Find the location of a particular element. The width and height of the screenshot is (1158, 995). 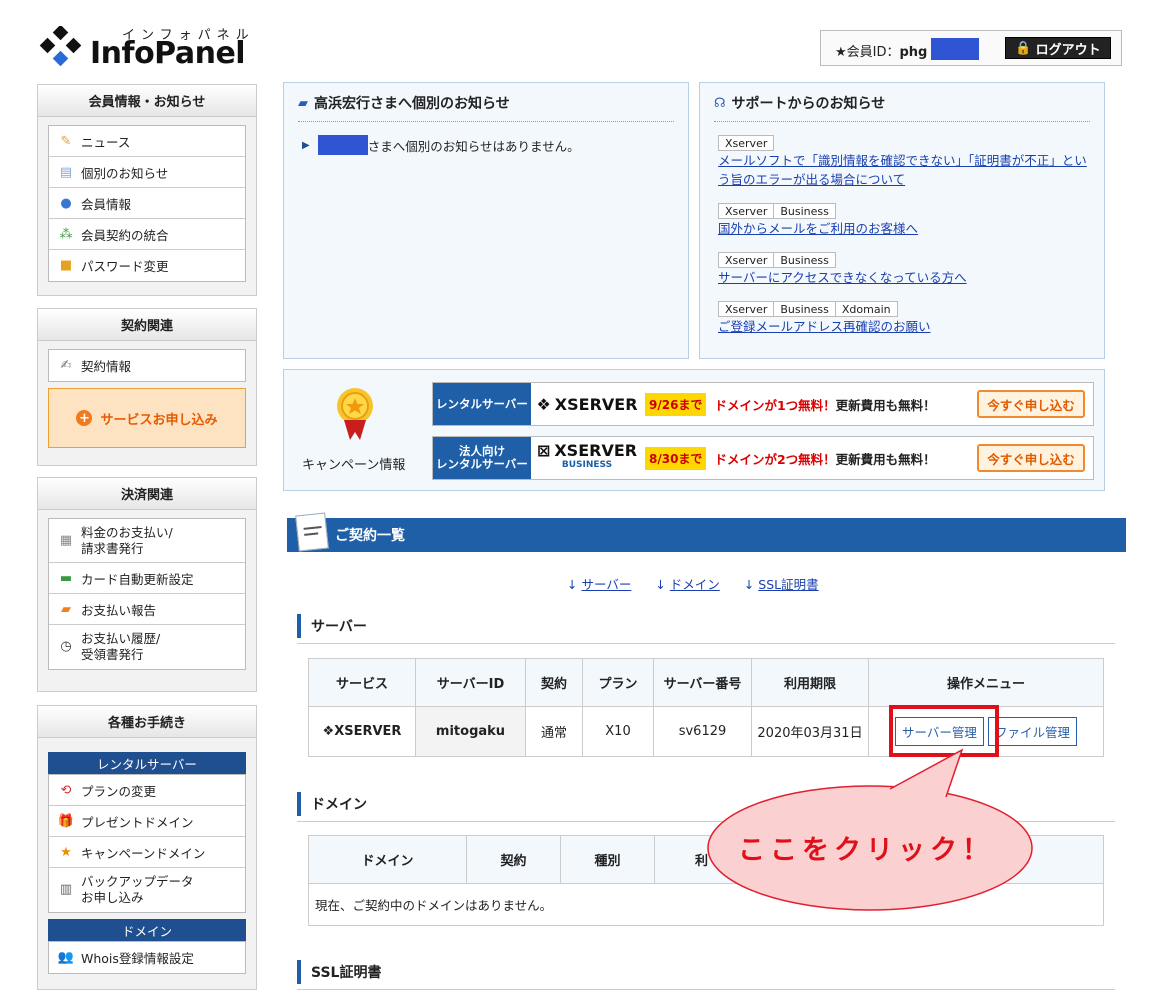

sidebar-item-merge: ⁂ 会員契約の統合 is located at coordinates (147, 234).